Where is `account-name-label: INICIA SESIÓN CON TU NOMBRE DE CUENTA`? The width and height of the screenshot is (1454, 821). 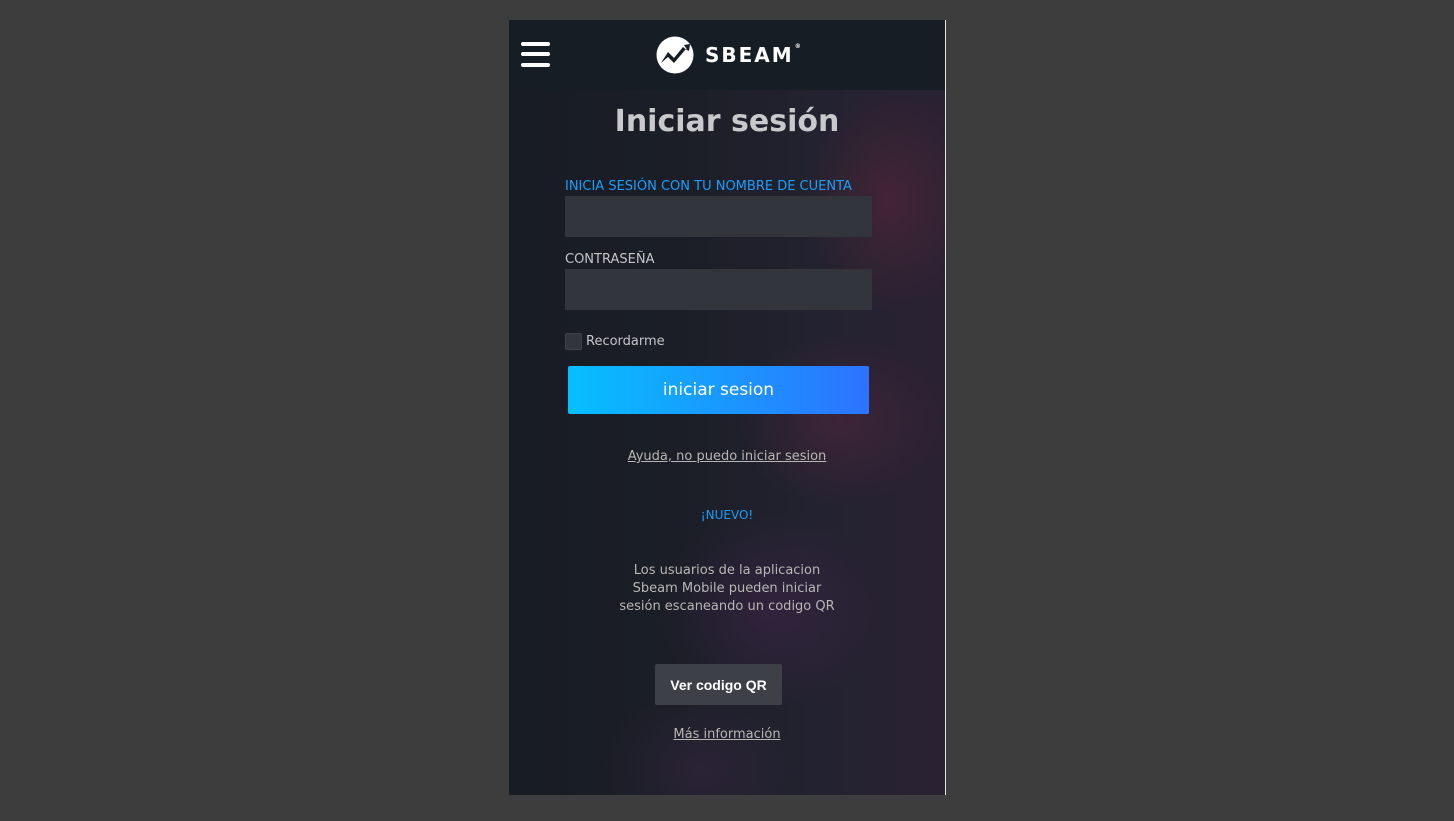 account-name-label: INICIA SESIÓN CON TU NOMBRE DE CUENTA is located at coordinates (708, 186).